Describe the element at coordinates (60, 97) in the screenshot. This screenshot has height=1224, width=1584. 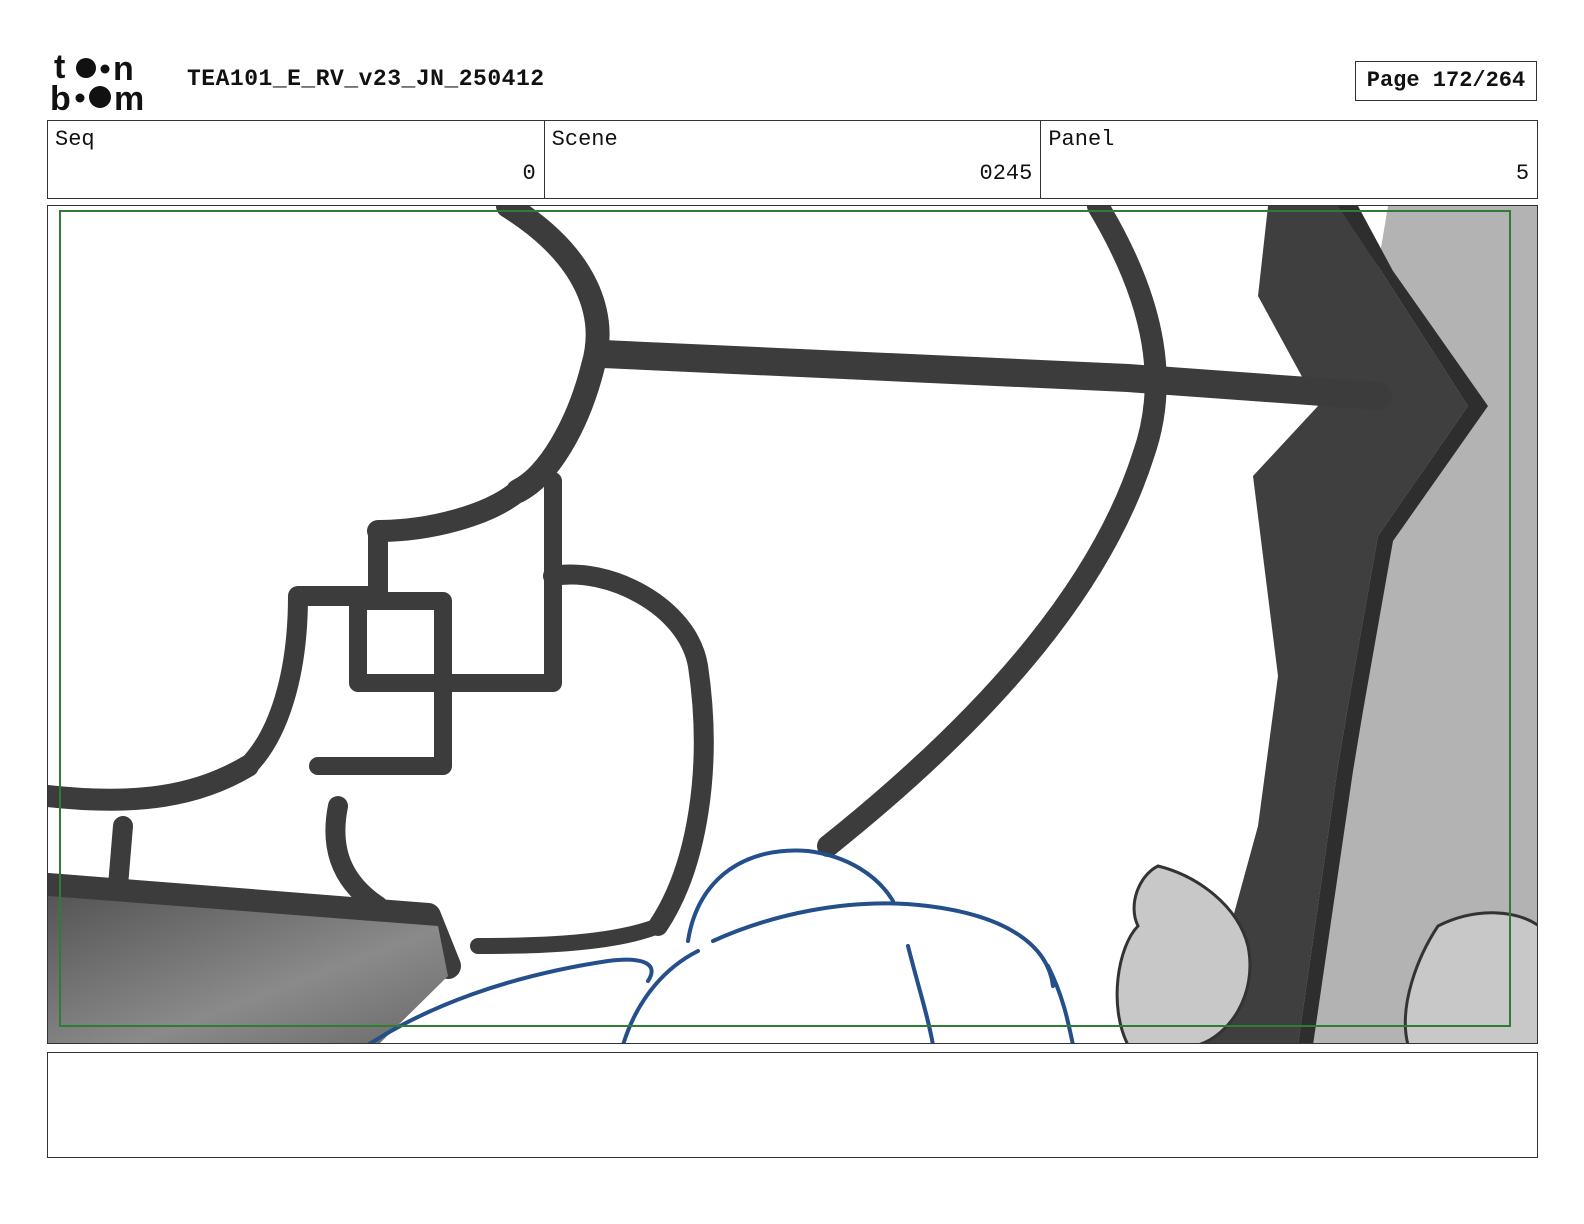
I see `svg-text: b` at that location.